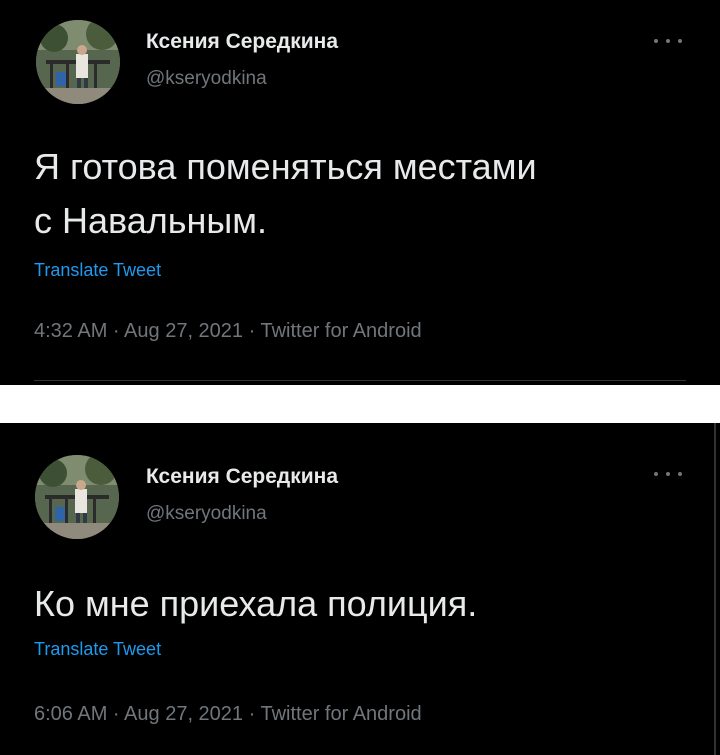 The width and height of the screenshot is (720, 755). Describe the element at coordinates (256, 603) in the screenshot. I see `tweet-text: Ко мне приехала полиция.` at that location.